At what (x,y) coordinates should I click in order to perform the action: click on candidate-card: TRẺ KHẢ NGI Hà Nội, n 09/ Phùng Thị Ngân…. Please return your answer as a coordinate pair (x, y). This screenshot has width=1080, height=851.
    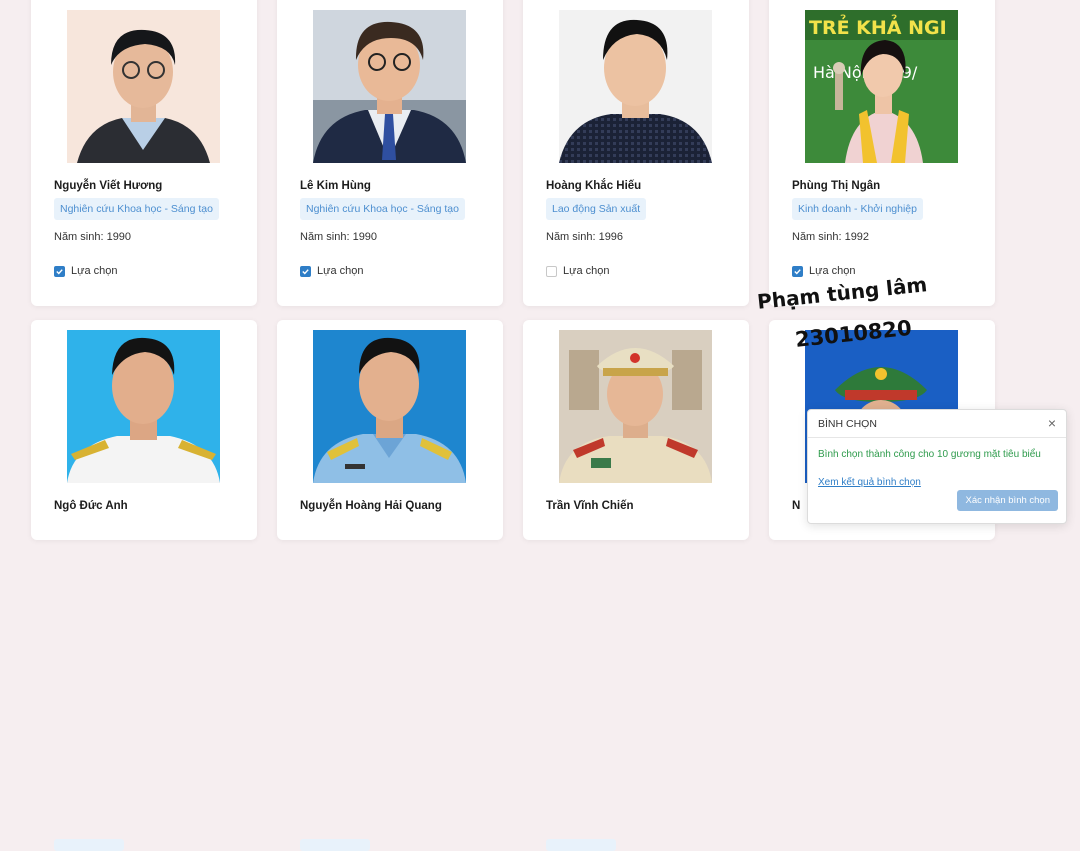
    Looking at the image, I should click on (882, 153).